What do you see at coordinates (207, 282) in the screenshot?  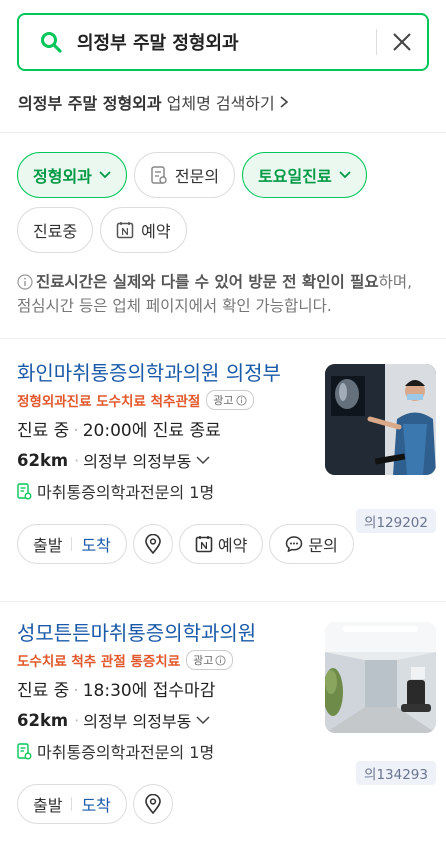 I see `notice-bold: 진료시간은 실제와 다를 수 있어 방문 전 확인이 필요` at bounding box center [207, 282].